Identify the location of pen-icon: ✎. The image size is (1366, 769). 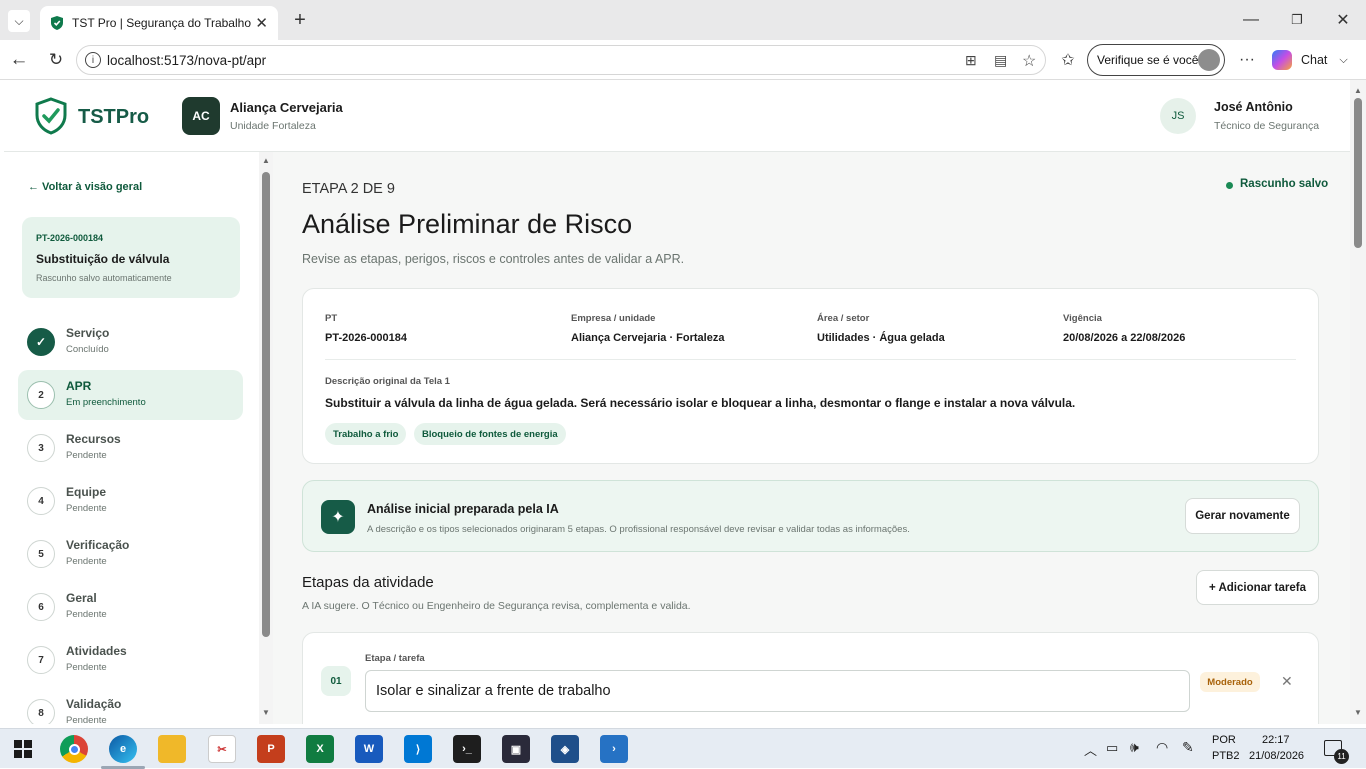
(1188, 747).